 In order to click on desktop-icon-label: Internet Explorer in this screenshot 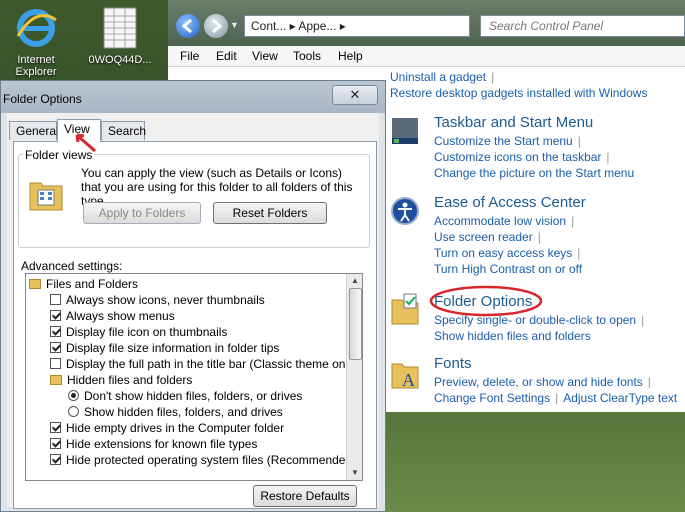, I will do `click(36, 66)`.